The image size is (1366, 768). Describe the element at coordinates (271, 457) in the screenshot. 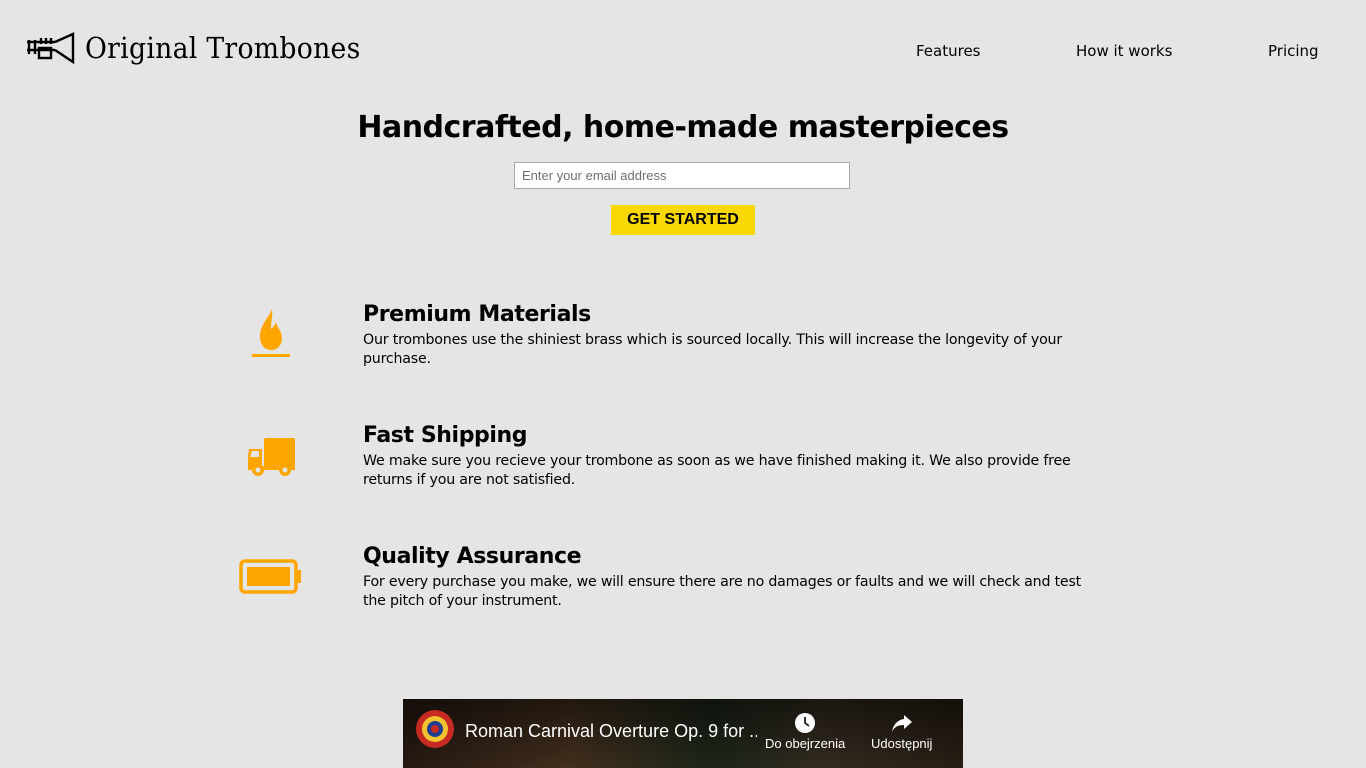

I see `truck-icon` at that location.